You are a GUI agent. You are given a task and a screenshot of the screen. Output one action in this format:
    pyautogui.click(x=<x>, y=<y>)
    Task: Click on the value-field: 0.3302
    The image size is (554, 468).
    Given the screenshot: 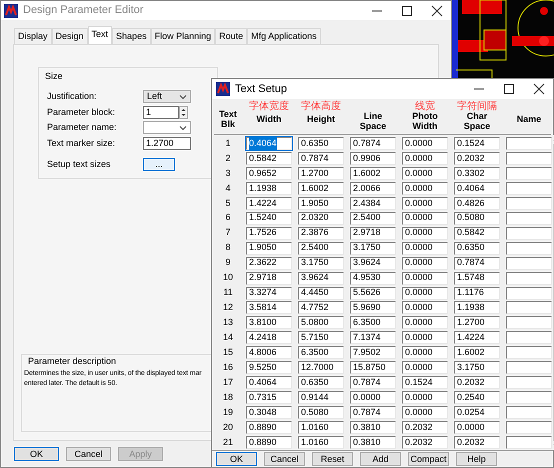 What is the action you would take?
    pyautogui.click(x=477, y=173)
    